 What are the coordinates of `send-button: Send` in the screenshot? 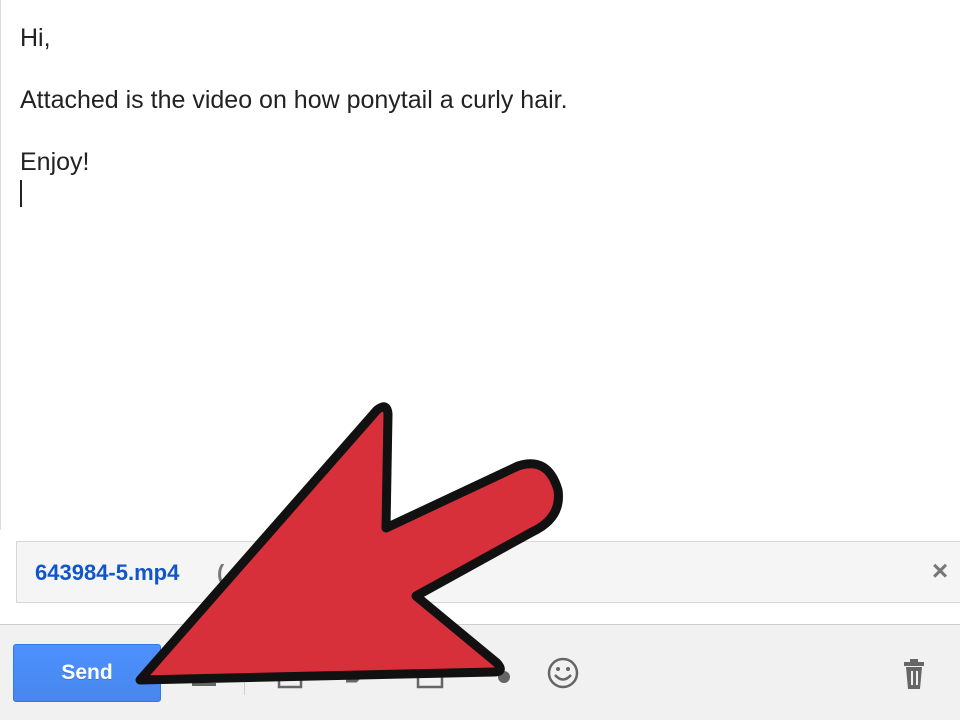 It's located at (87, 673).